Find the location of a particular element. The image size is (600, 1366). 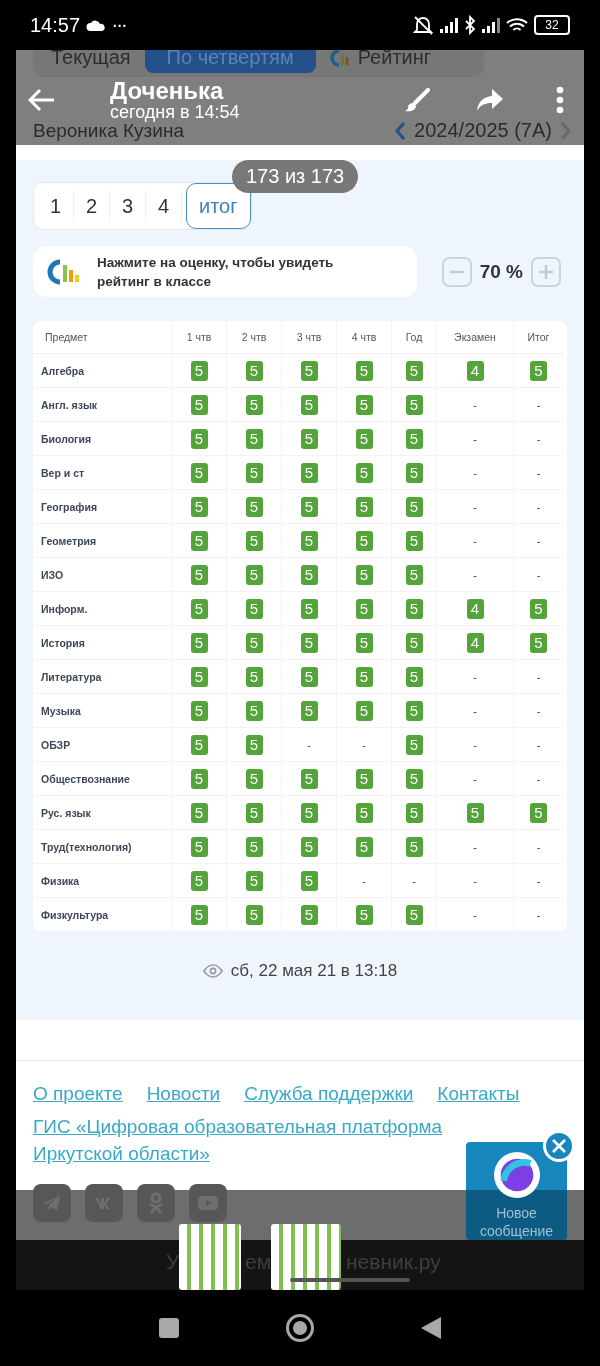

footer-link: Новости is located at coordinates (183, 1094).